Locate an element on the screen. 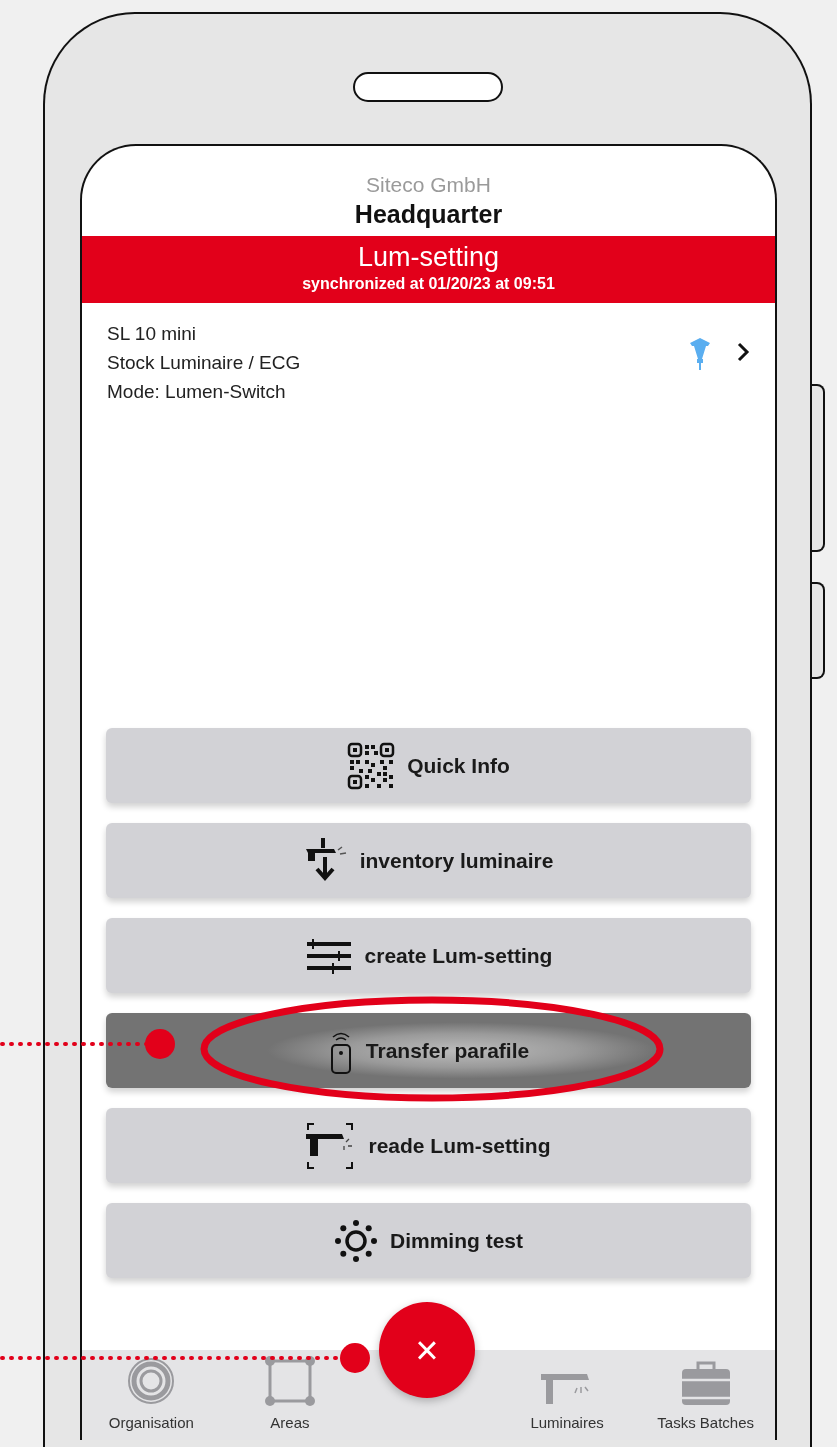 Image resolution: width=837 pixels, height=1447 pixels. sync-status: synchronized at 01/20/23 at 09:51 is located at coordinates (428, 284).